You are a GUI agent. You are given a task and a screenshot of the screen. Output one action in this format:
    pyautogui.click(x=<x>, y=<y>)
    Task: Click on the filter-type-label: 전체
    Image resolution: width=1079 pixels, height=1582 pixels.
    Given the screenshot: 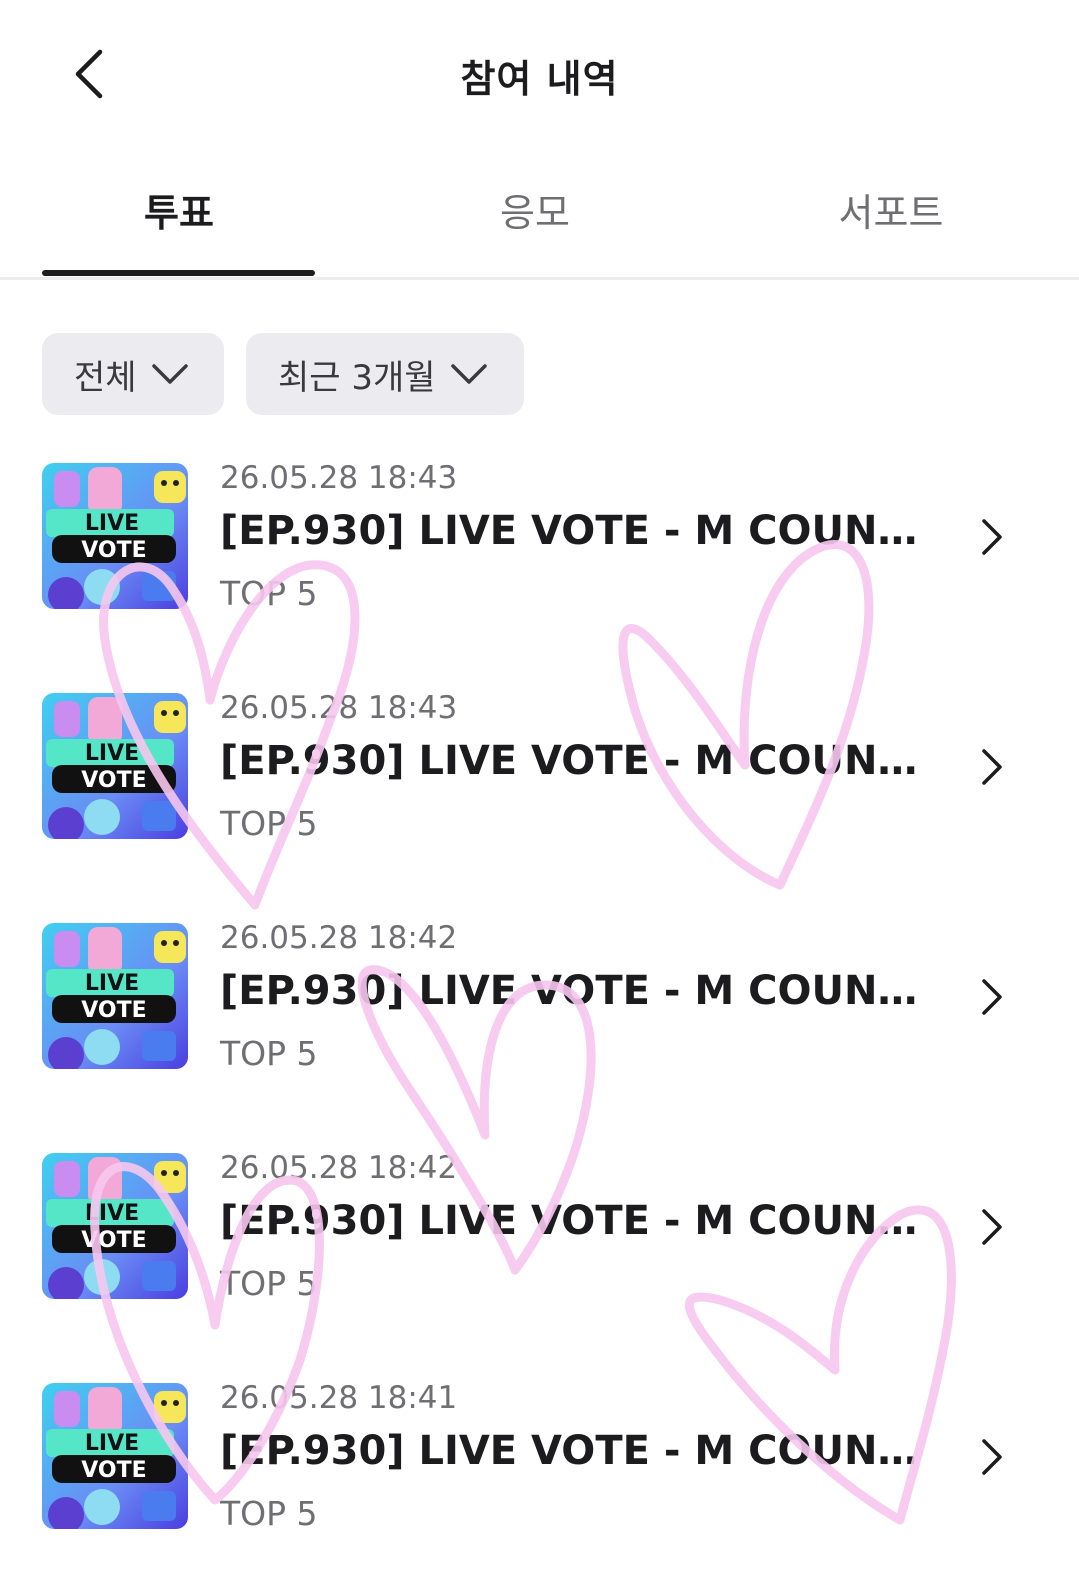 What is the action you would take?
    pyautogui.click(x=105, y=377)
    